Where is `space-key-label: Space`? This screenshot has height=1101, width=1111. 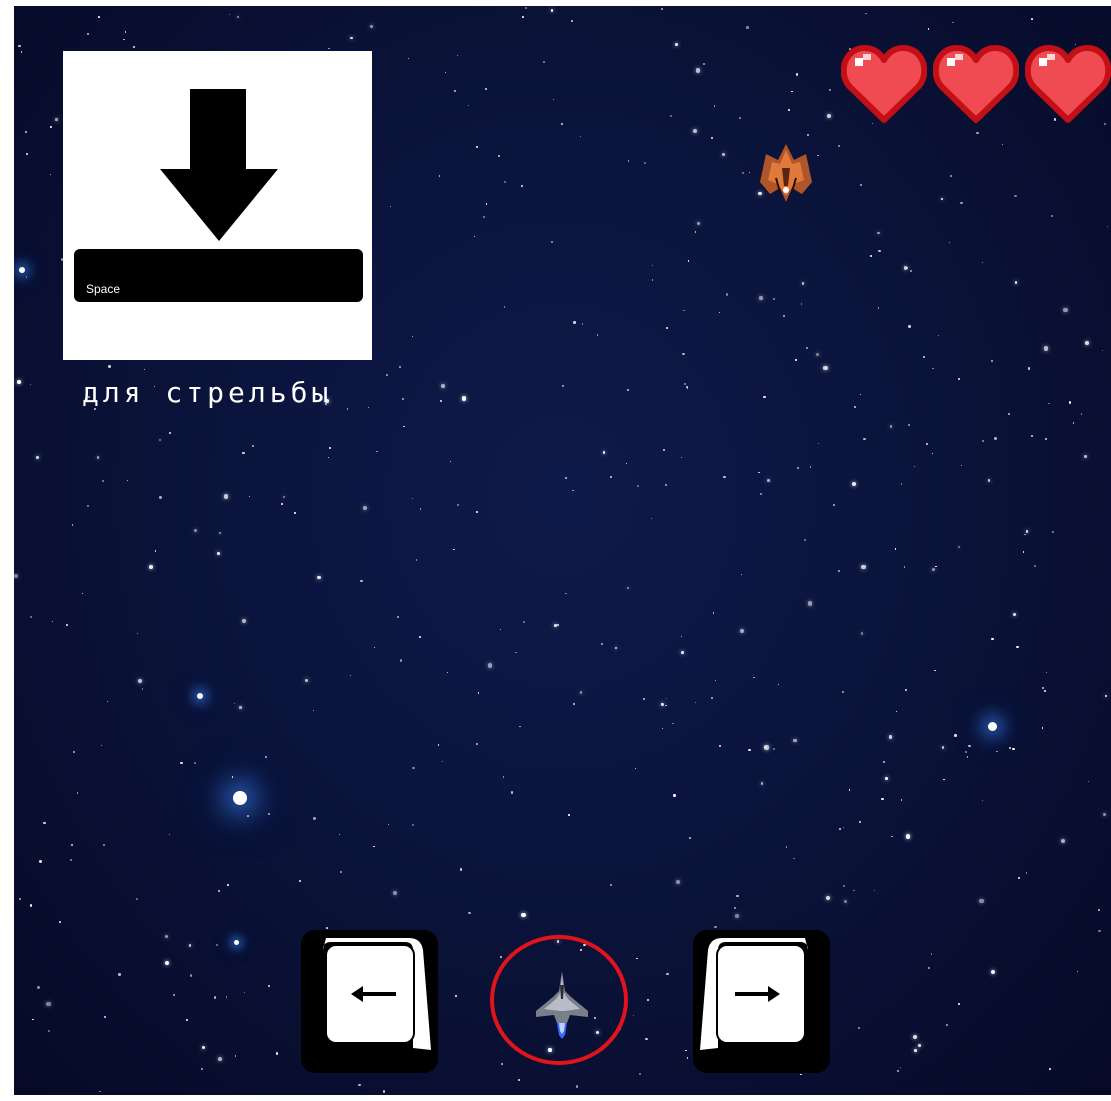 space-key-label: Space is located at coordinates (103, 289).